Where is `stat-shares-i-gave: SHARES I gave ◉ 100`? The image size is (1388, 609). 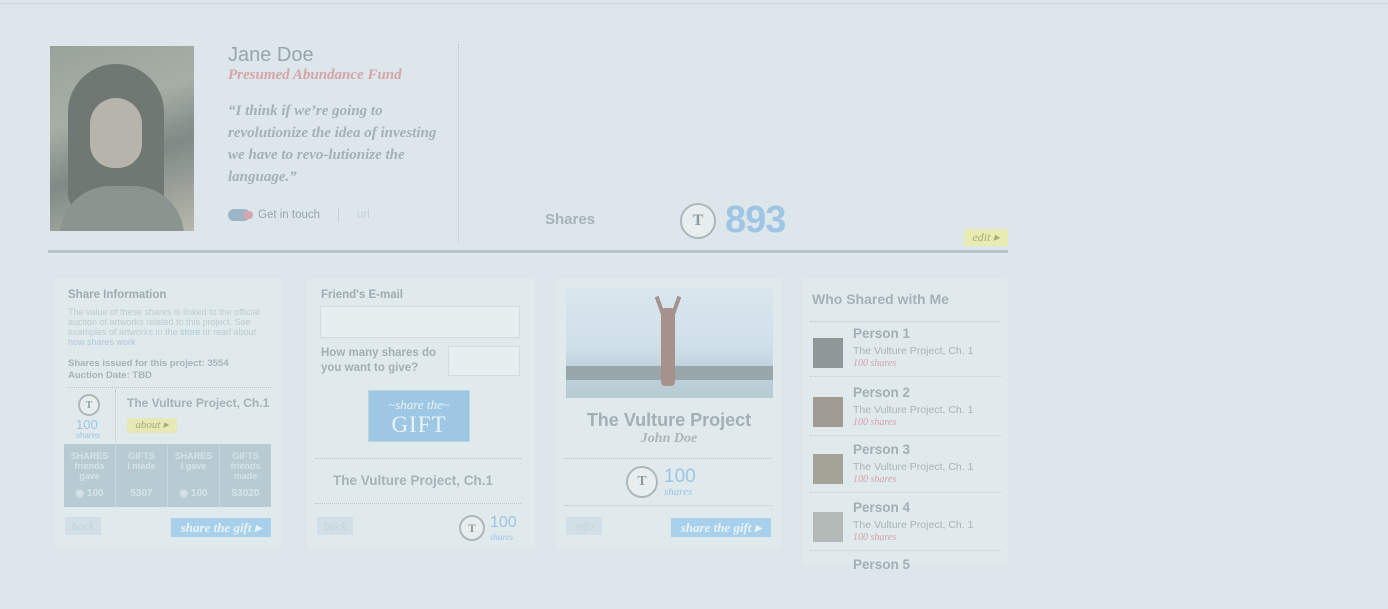 stat-shares-i-gave: SHARES I gave ◉ 100 is located at coordinates (194, 475).